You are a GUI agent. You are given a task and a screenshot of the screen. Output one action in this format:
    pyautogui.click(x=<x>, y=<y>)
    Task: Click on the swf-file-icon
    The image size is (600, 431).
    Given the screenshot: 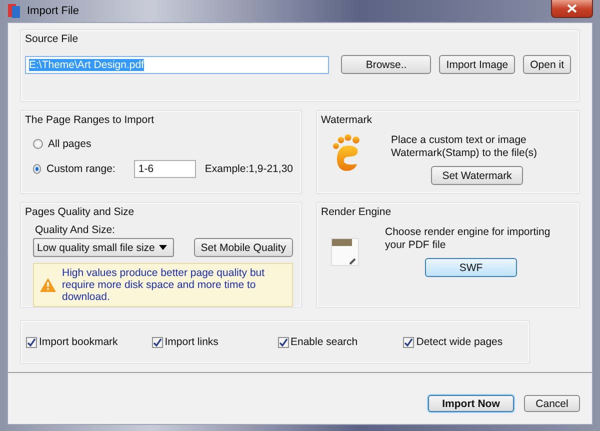 What is the action you would take?
    pyautogui.click(x=345, y=252)
    